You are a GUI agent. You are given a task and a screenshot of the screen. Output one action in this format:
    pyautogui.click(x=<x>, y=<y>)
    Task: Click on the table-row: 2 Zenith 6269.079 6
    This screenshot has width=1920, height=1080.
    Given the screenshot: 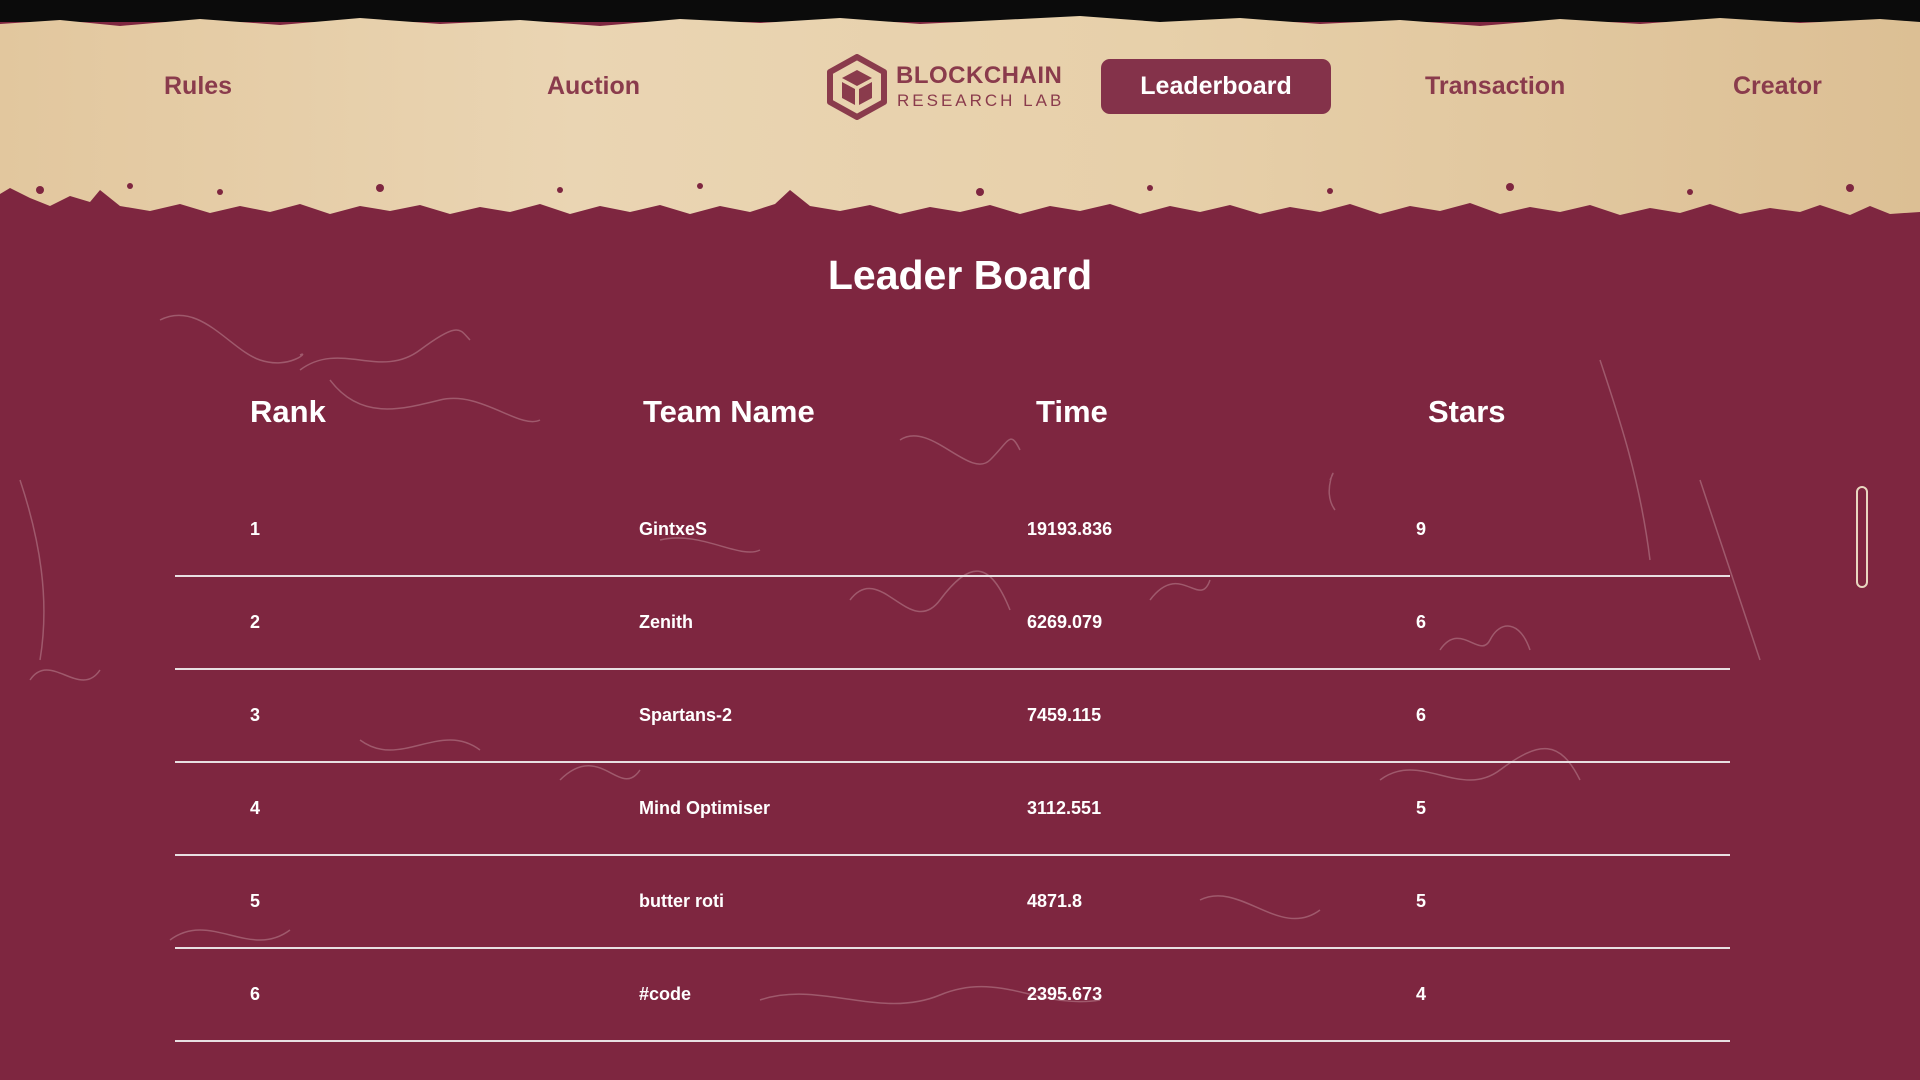 What is the action you would take?
    pyautogui.click(x=952, y=623)
    